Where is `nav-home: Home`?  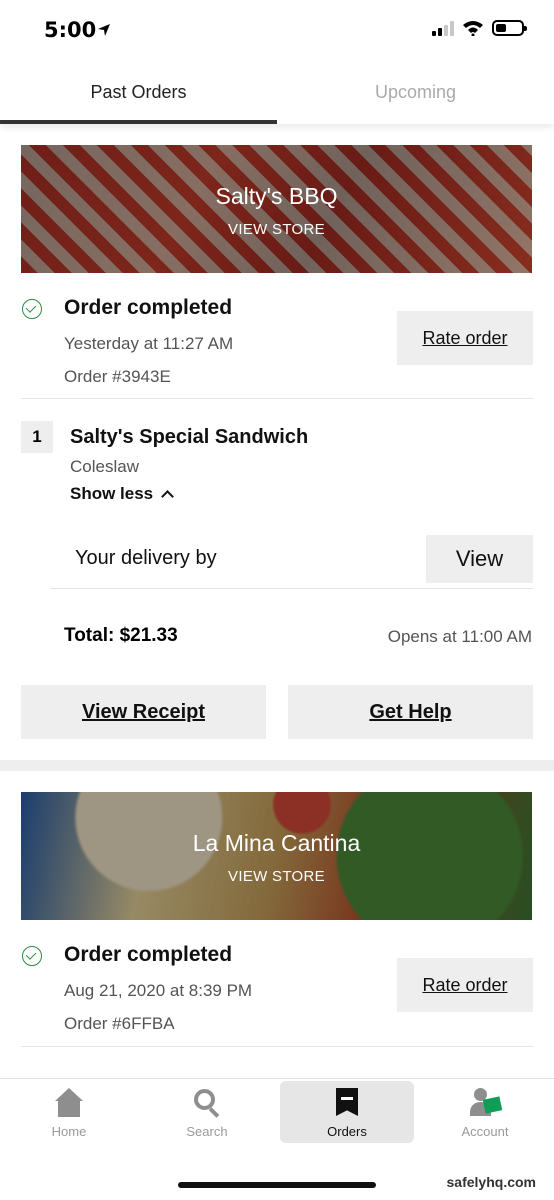
nav-home: Home is located at coordinates (69, 1112).